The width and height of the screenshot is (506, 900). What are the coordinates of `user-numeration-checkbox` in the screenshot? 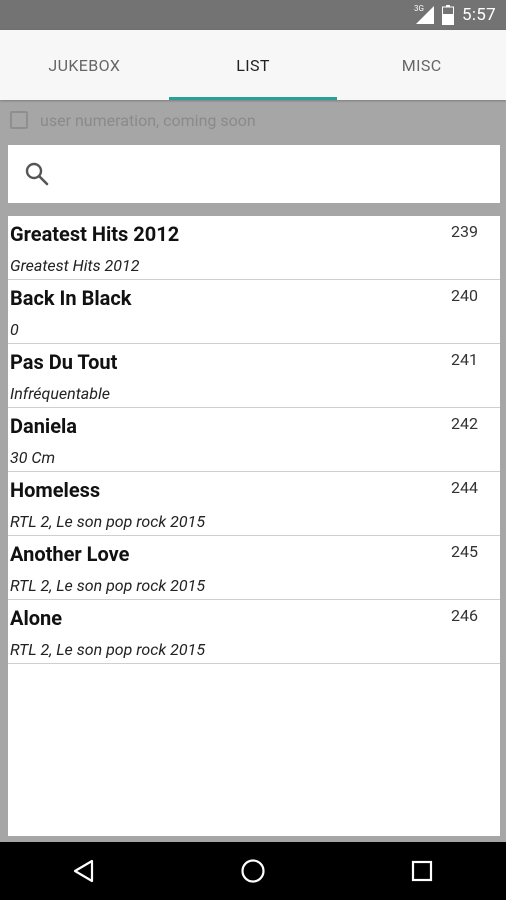 It's located at (19, 120).